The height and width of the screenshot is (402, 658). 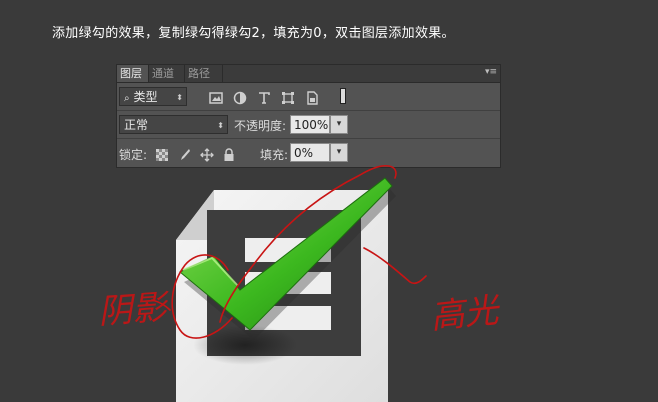 I want to click on shadow-annotation-label: 阴影, so click(x=132, y=310).